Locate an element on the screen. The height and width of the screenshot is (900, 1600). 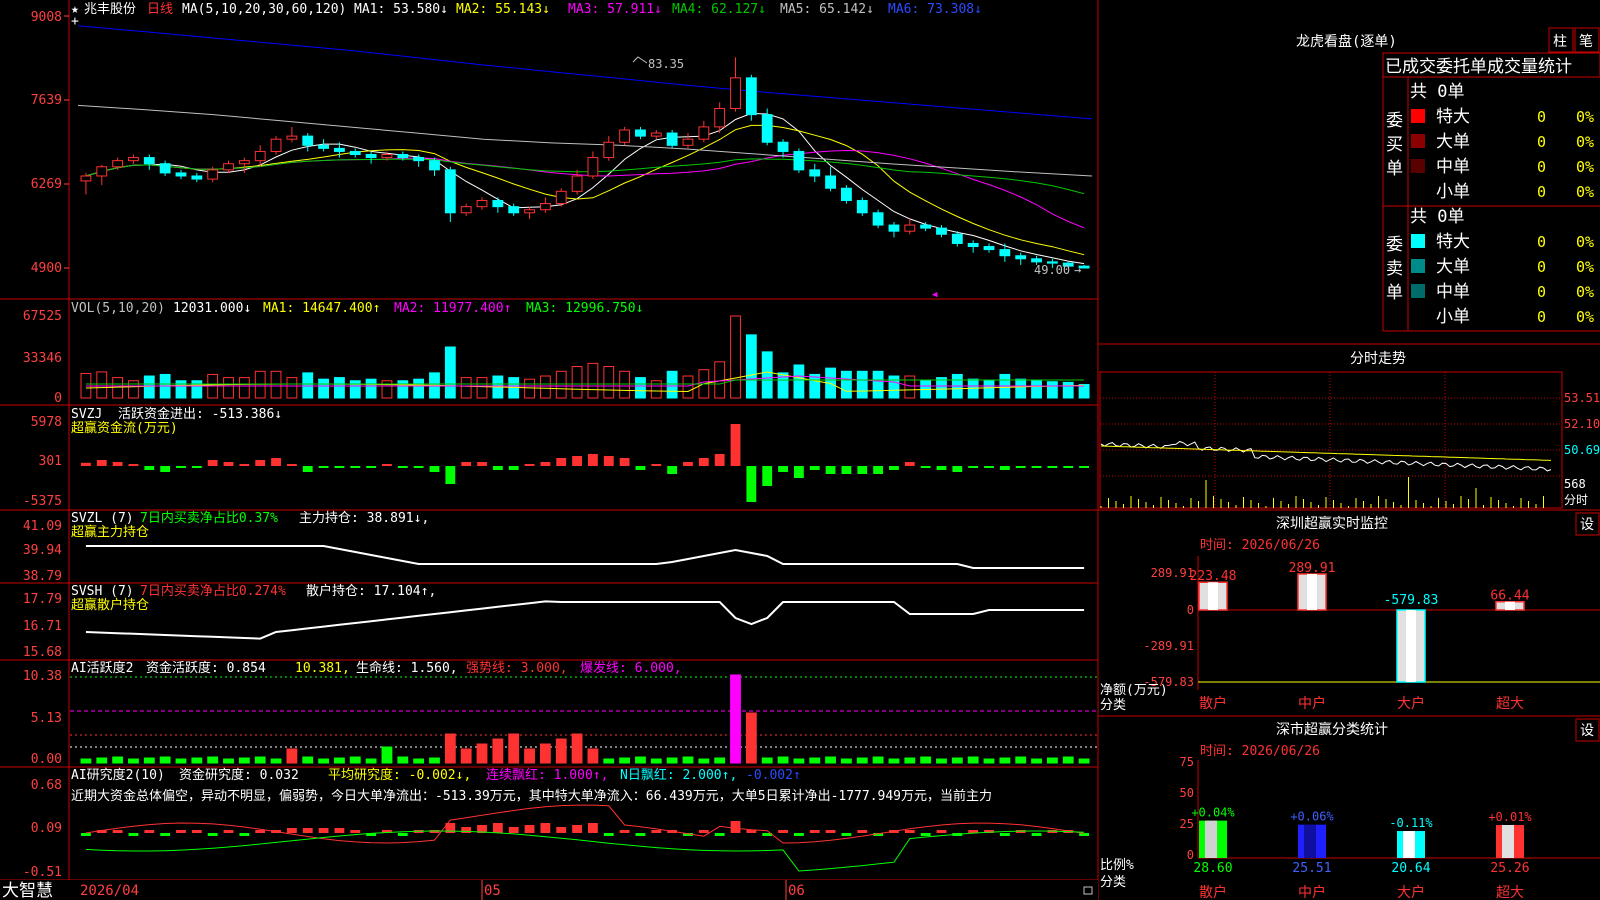
intraday-unit: 分时 is located at coordinates (1576, 500).